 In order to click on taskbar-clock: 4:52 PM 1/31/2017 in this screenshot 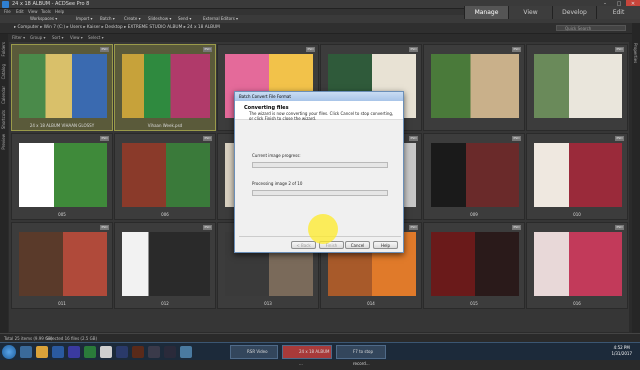, I will do `click(621, 351)`.